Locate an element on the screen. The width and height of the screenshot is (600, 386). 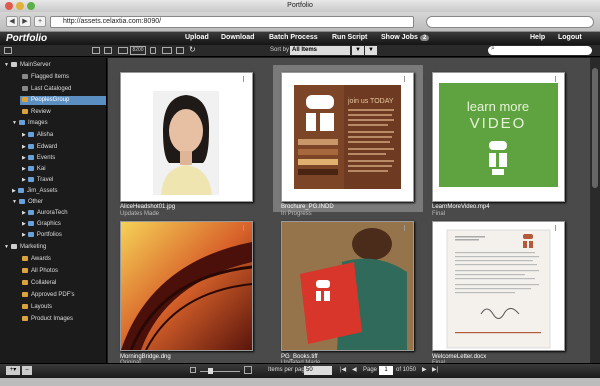
sidebar-item-product-images: Product Images is located at coordinates (47, 319).